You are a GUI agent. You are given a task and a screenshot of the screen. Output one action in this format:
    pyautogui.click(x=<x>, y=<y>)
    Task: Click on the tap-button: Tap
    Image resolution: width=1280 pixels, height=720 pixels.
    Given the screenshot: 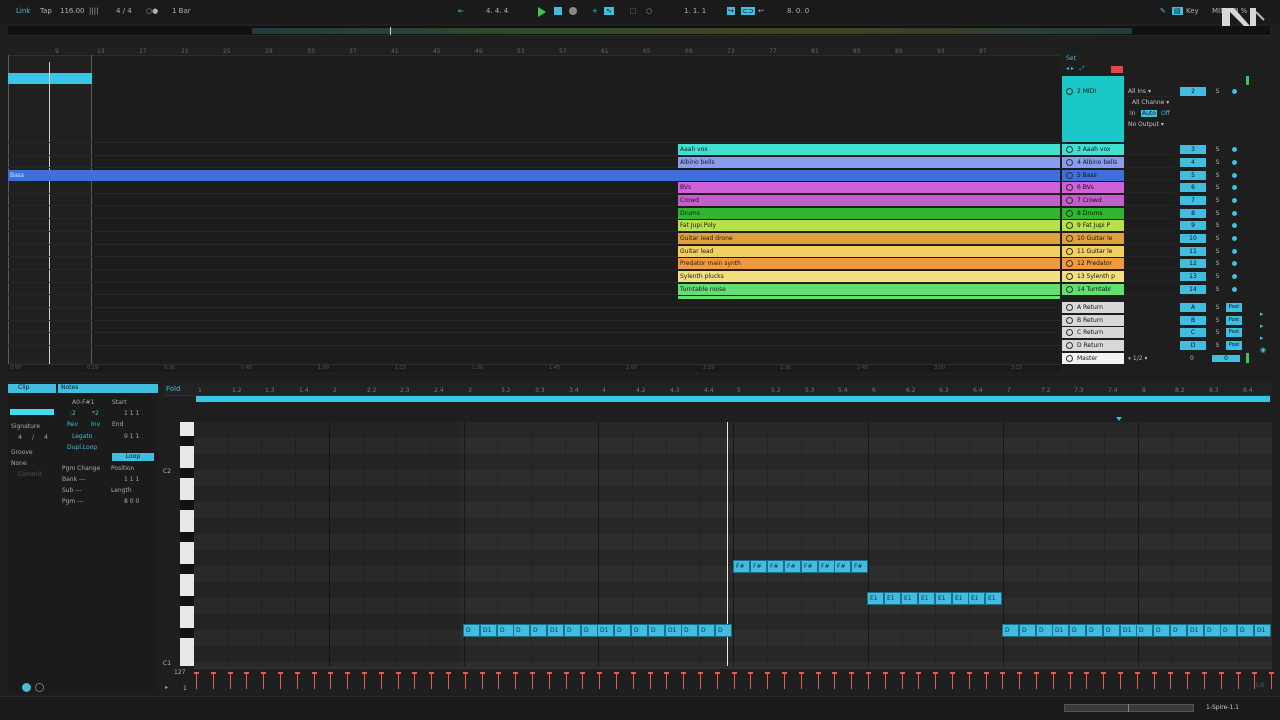 What is the action you would take?
    pyautogui.click(x=46, y=11)
    